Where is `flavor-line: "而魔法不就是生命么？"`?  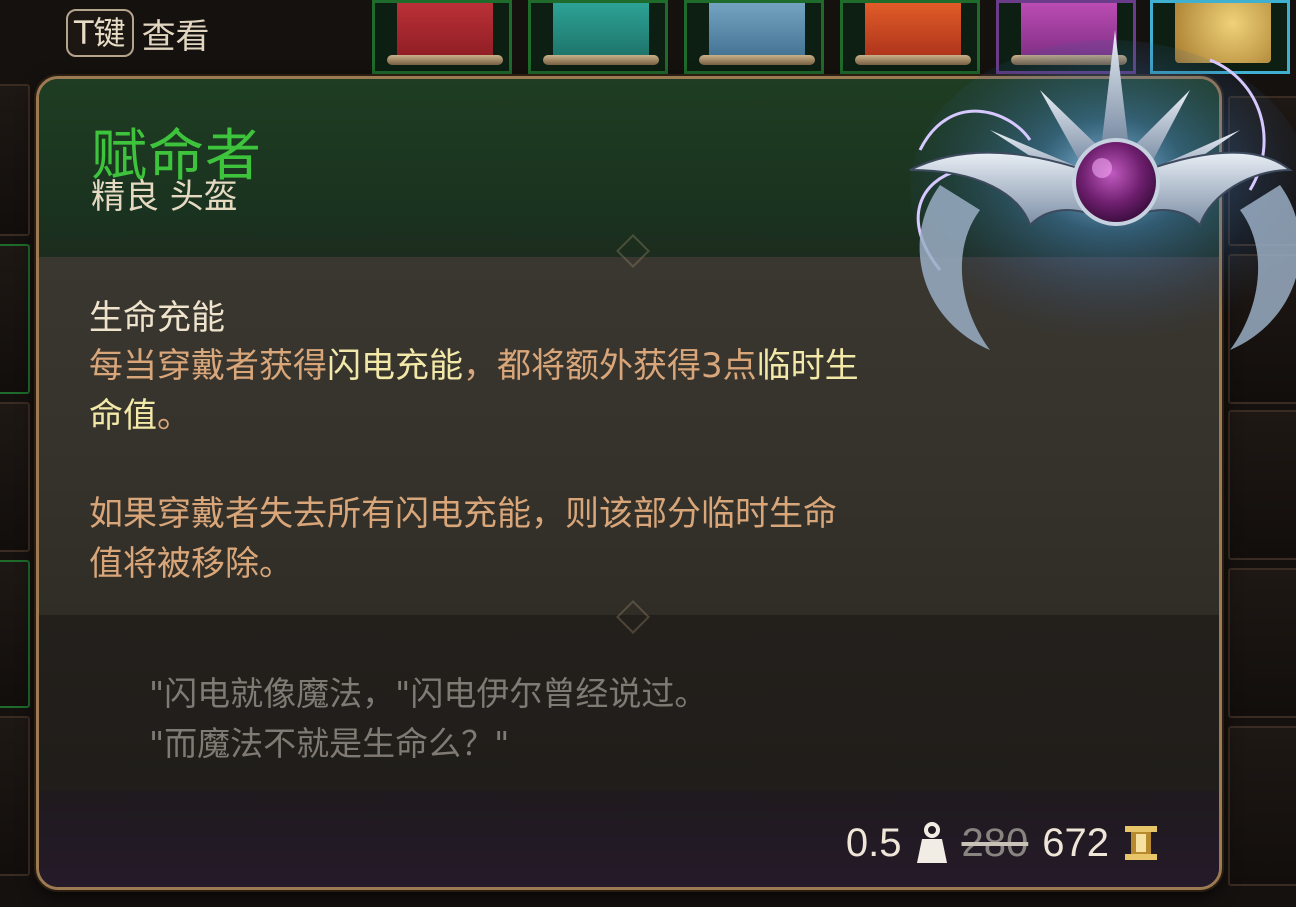 flavor-line: "而魔法不就是生命么？" is located at coordinates (329, 743).